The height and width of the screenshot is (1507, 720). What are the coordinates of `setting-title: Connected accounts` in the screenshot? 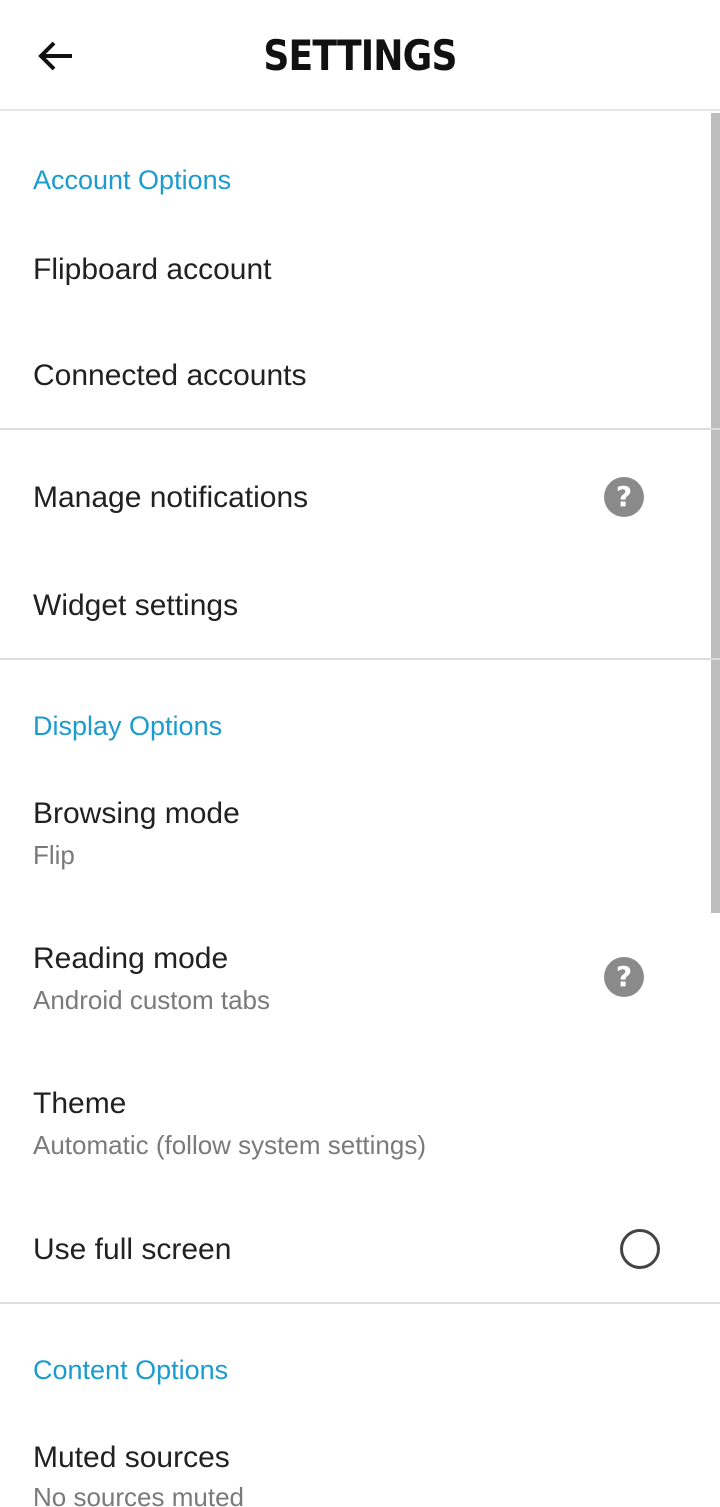 It's located at (170, 375).